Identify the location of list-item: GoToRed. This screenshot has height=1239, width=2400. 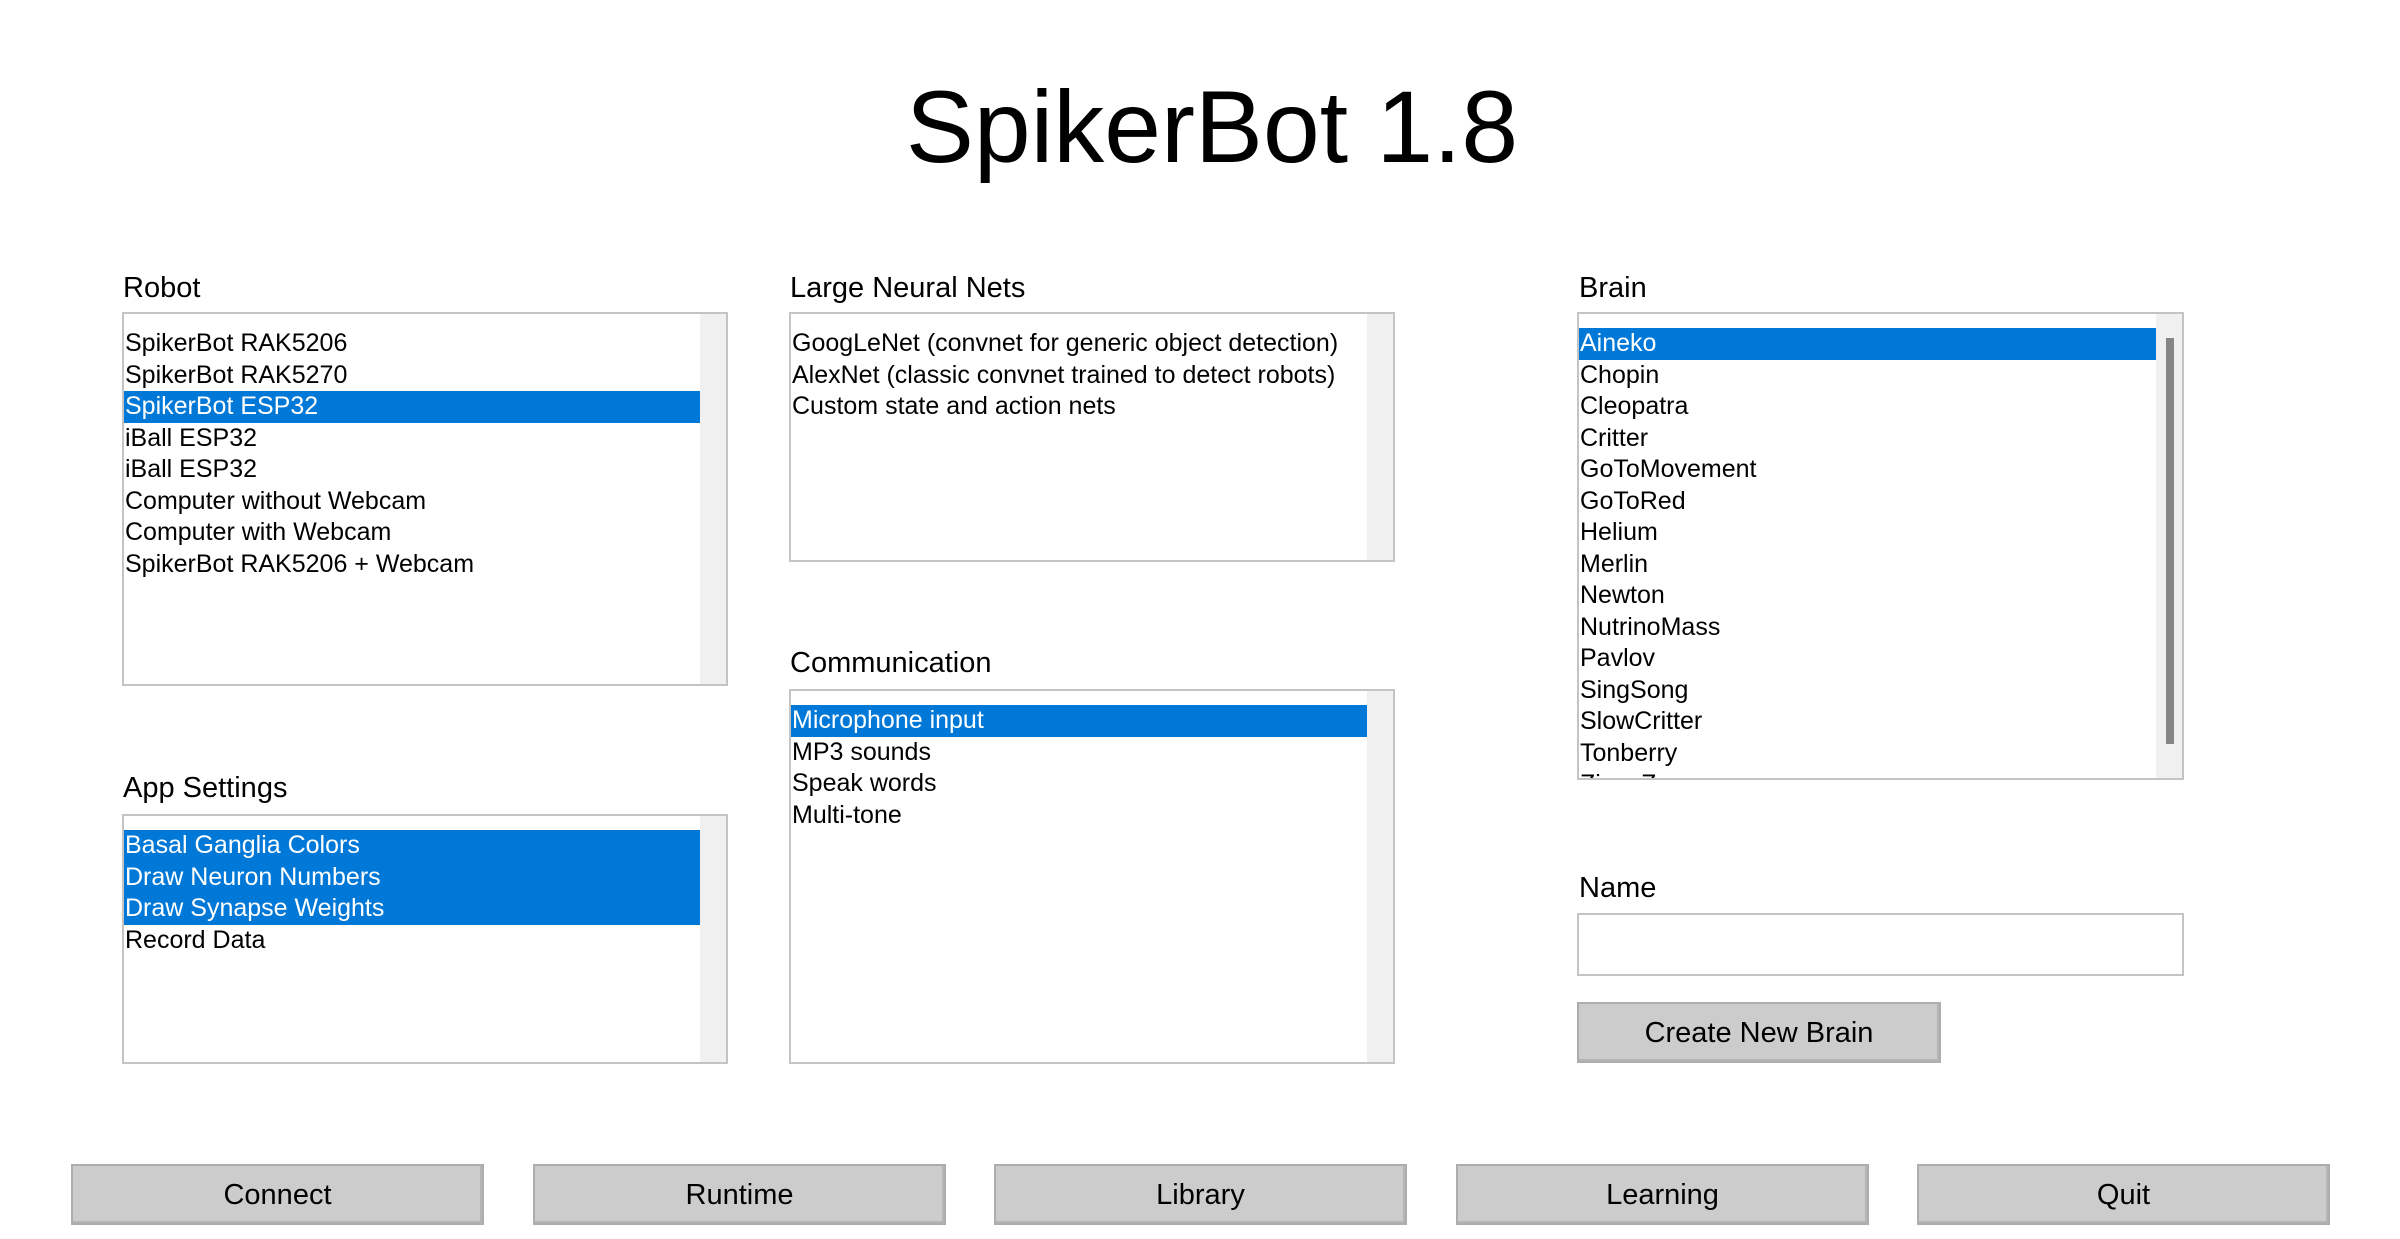
(1868, 502).